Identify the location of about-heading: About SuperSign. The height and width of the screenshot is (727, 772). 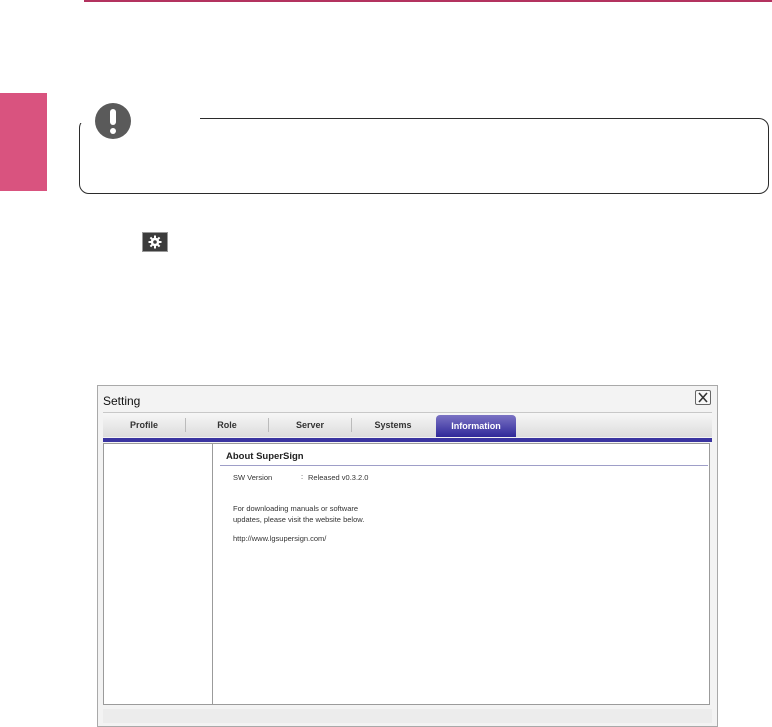
(265, 456).